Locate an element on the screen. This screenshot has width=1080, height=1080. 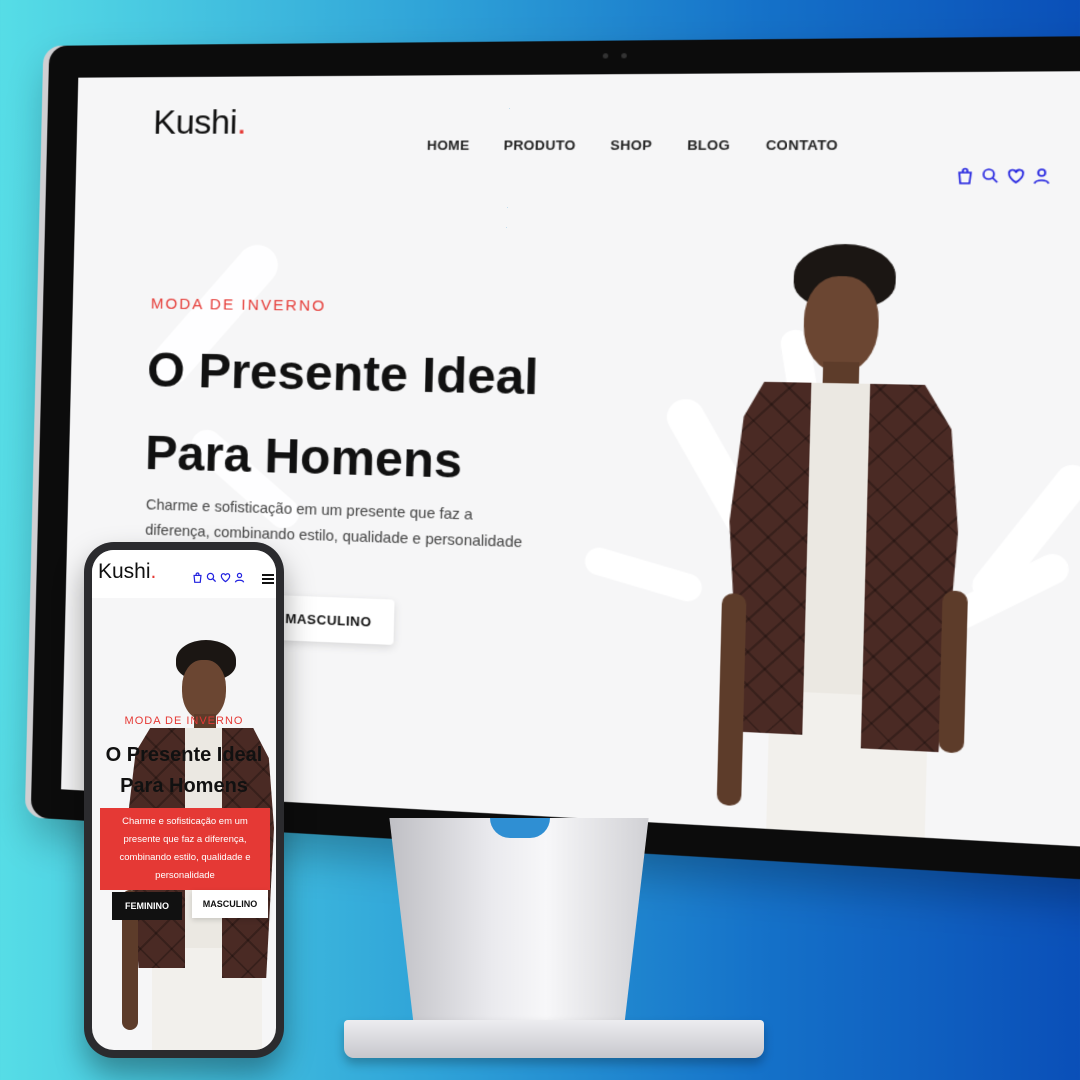
monitor-camera is located at coordinates (615, 56).